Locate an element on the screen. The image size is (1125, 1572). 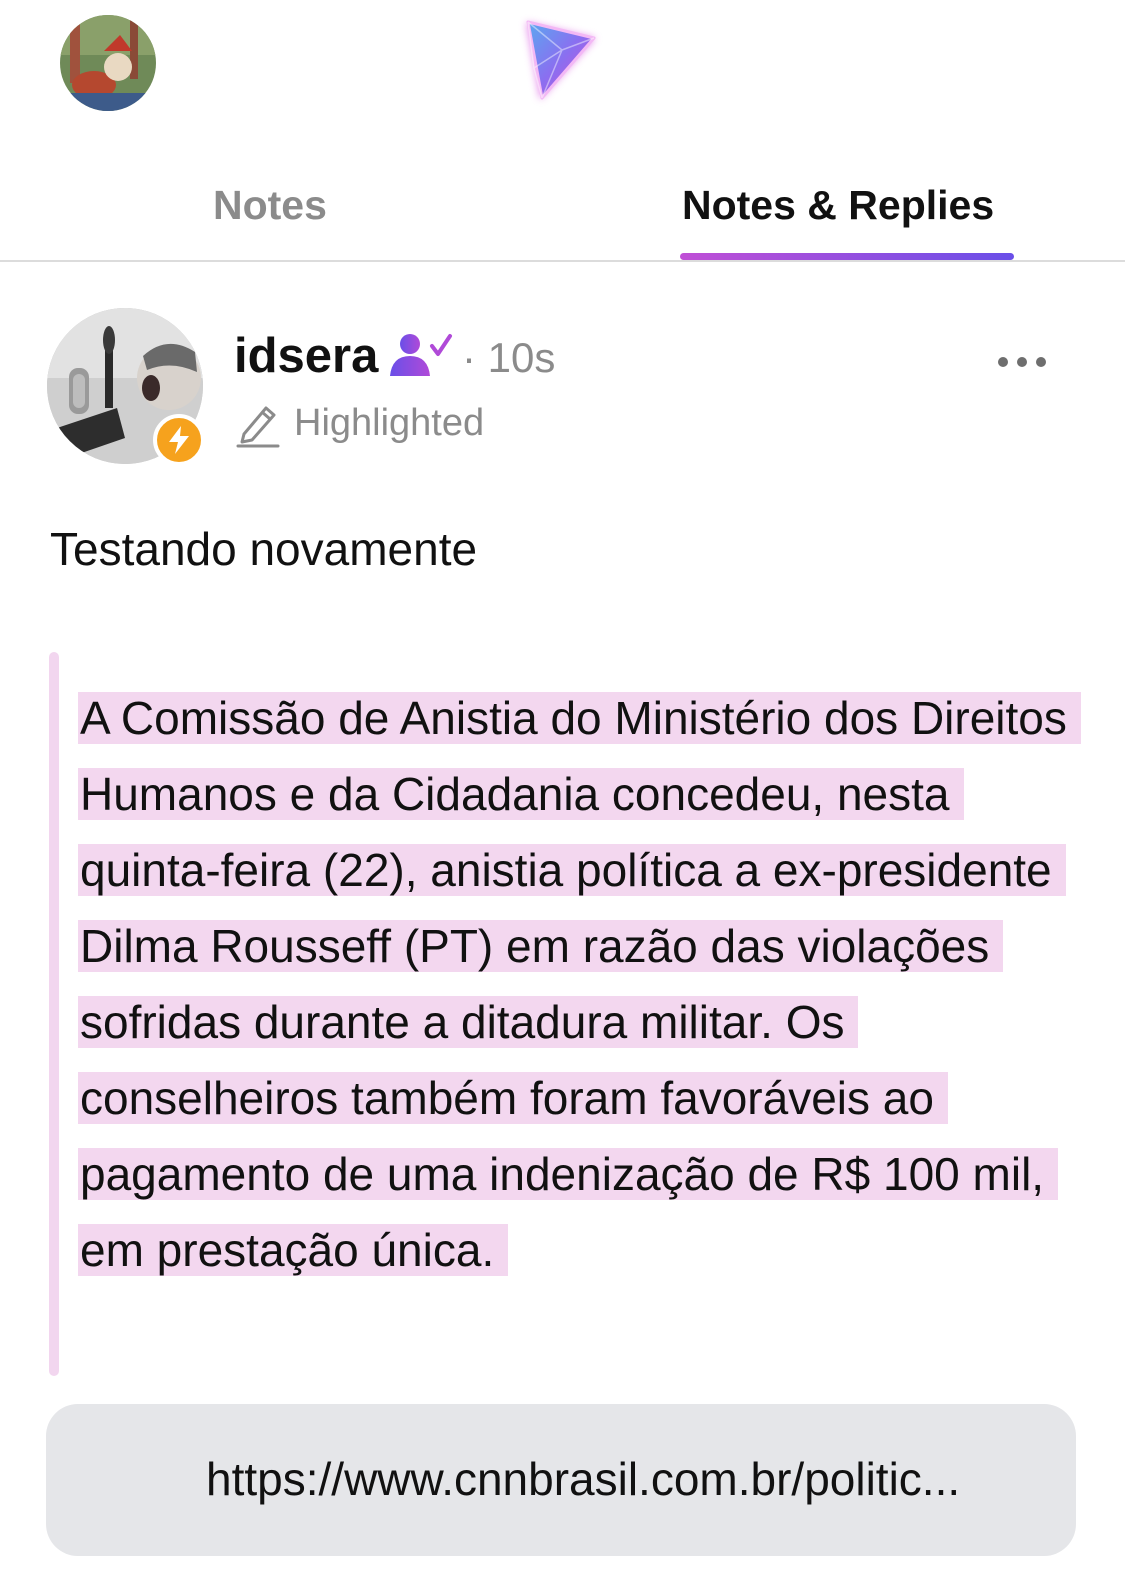
active-tab-indicator is located at coordinates (847, 256).